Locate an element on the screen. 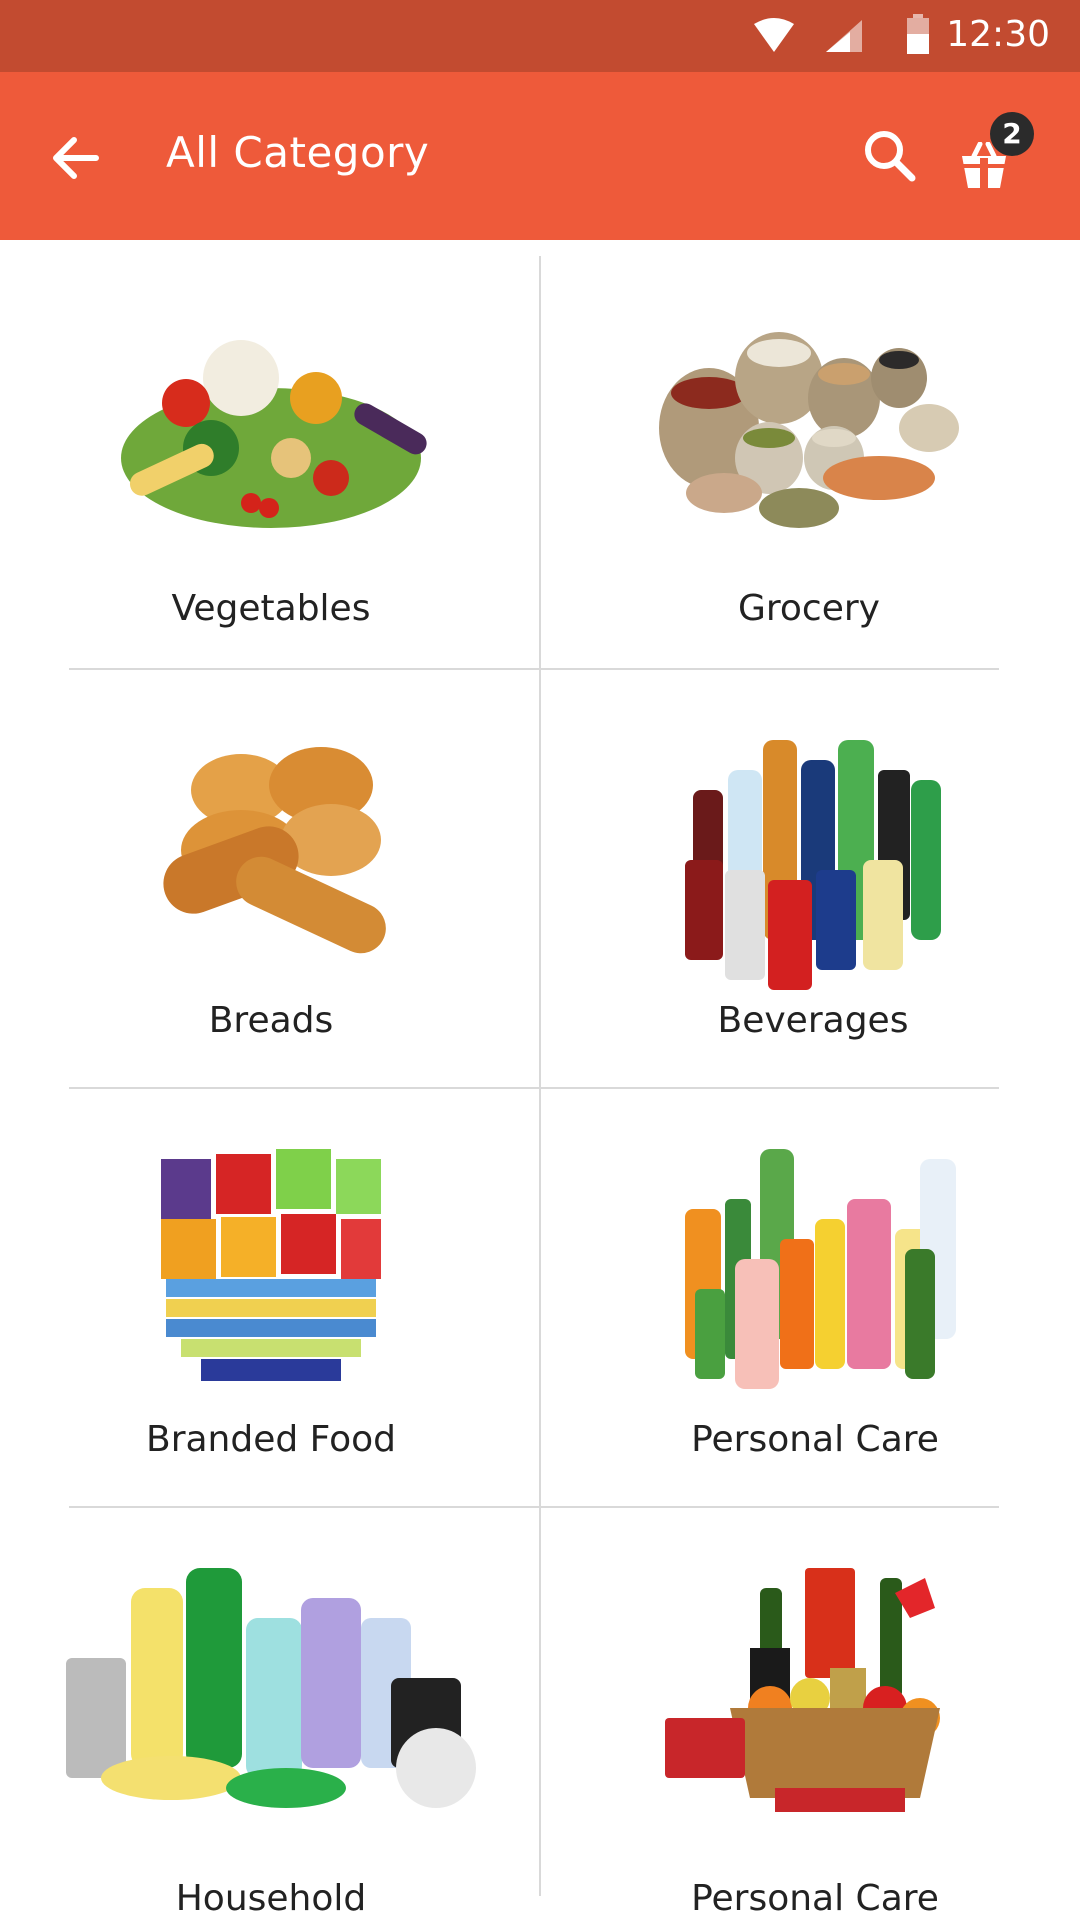  category-beverages: Beverages is located at coordinates (813, 879).